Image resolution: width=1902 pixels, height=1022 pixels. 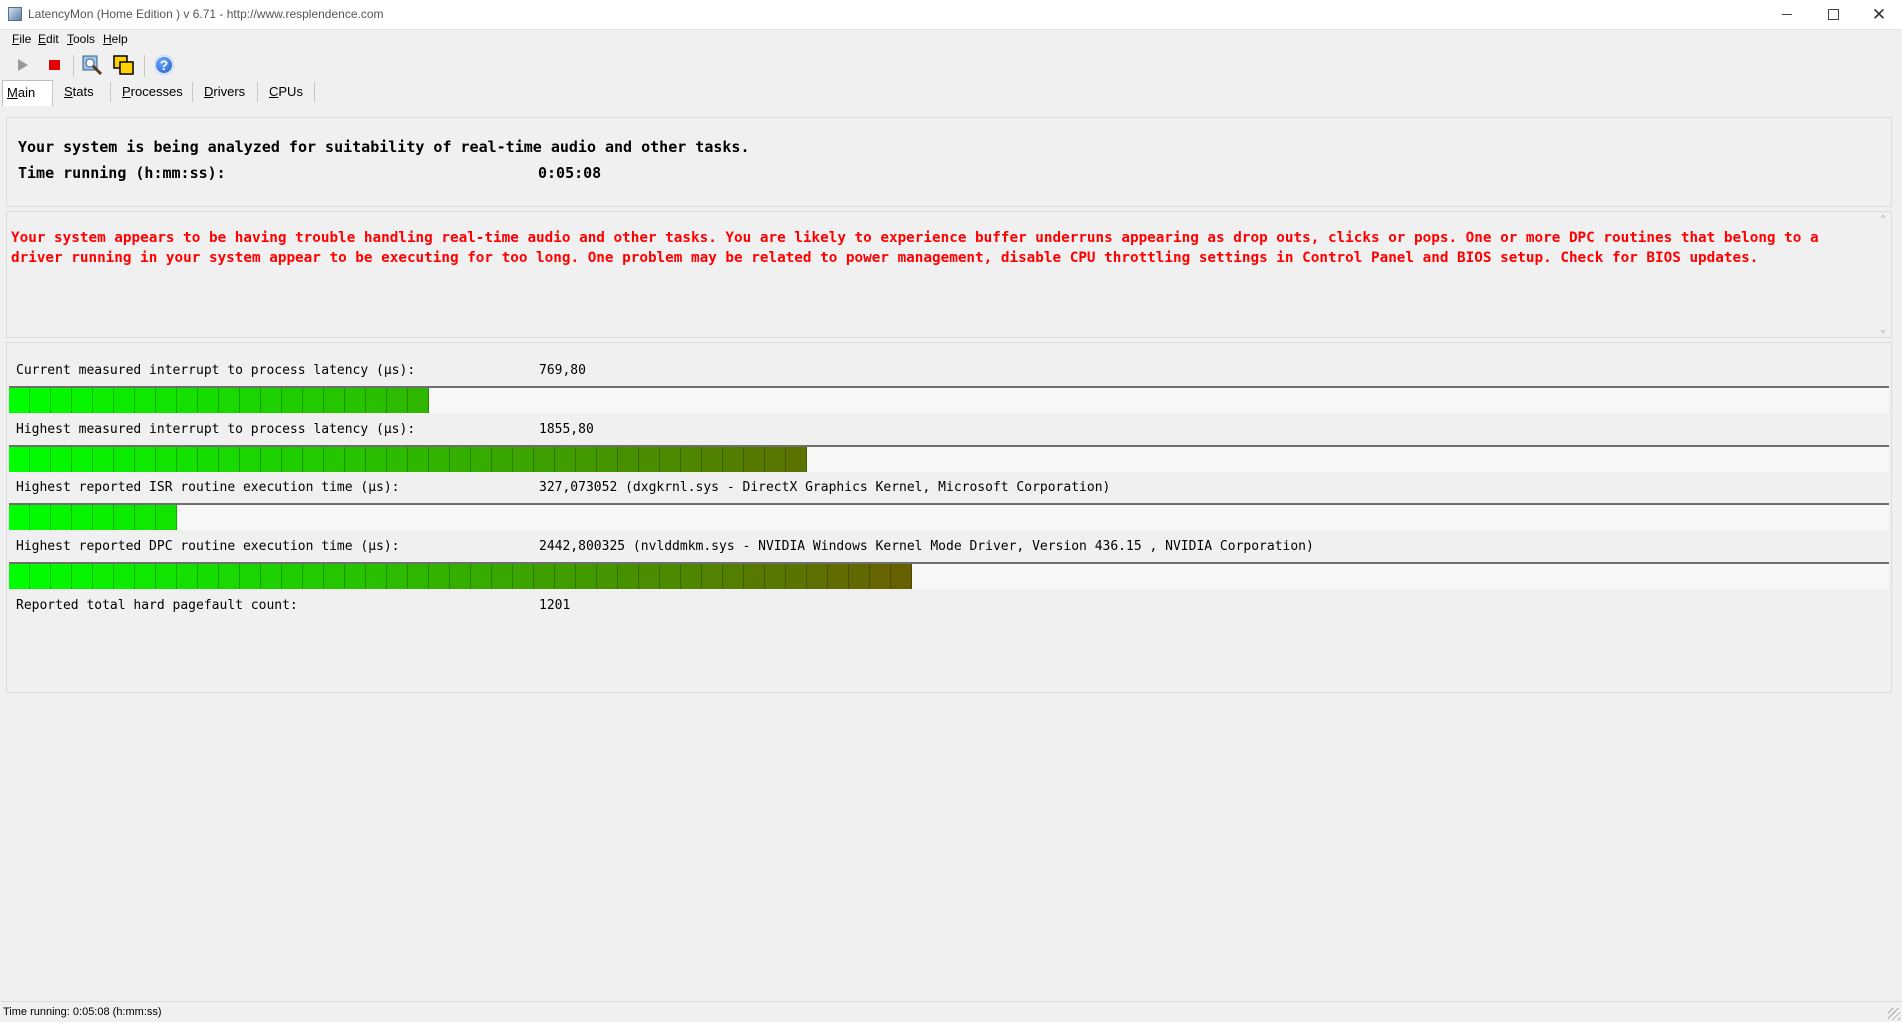 I want to click on stop-icon, so click(x=54, y=65).